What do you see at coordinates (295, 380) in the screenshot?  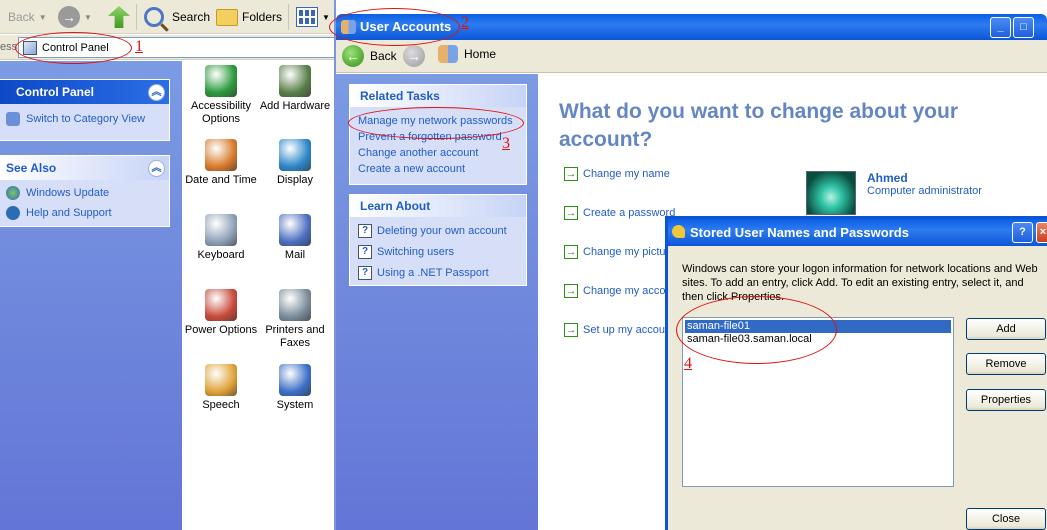 I see `system-icon` at bounding box center [295, 380].